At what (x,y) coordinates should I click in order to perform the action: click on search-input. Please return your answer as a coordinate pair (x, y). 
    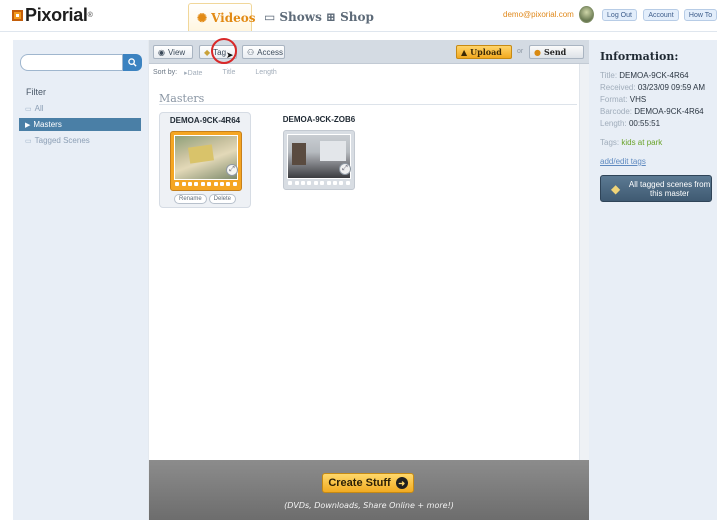
    Looking at the image, I should click on (71, 62).